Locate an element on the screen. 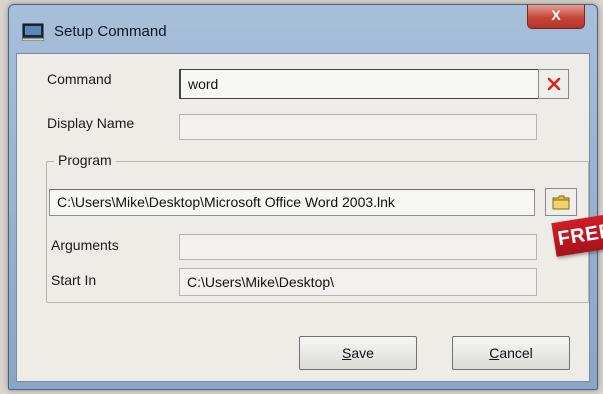  save-button-mnemonic: S is located at coordinates (347, 353).